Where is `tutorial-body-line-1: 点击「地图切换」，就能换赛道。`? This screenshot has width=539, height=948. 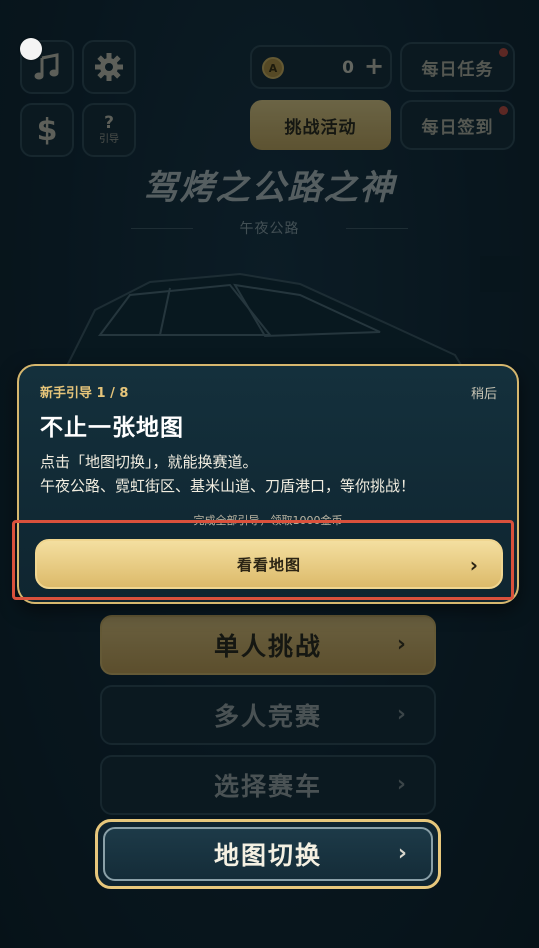 tutorial-body-line-1: 点击「地图切换」，就能换赛道。 is located at coordinates (149, 462).